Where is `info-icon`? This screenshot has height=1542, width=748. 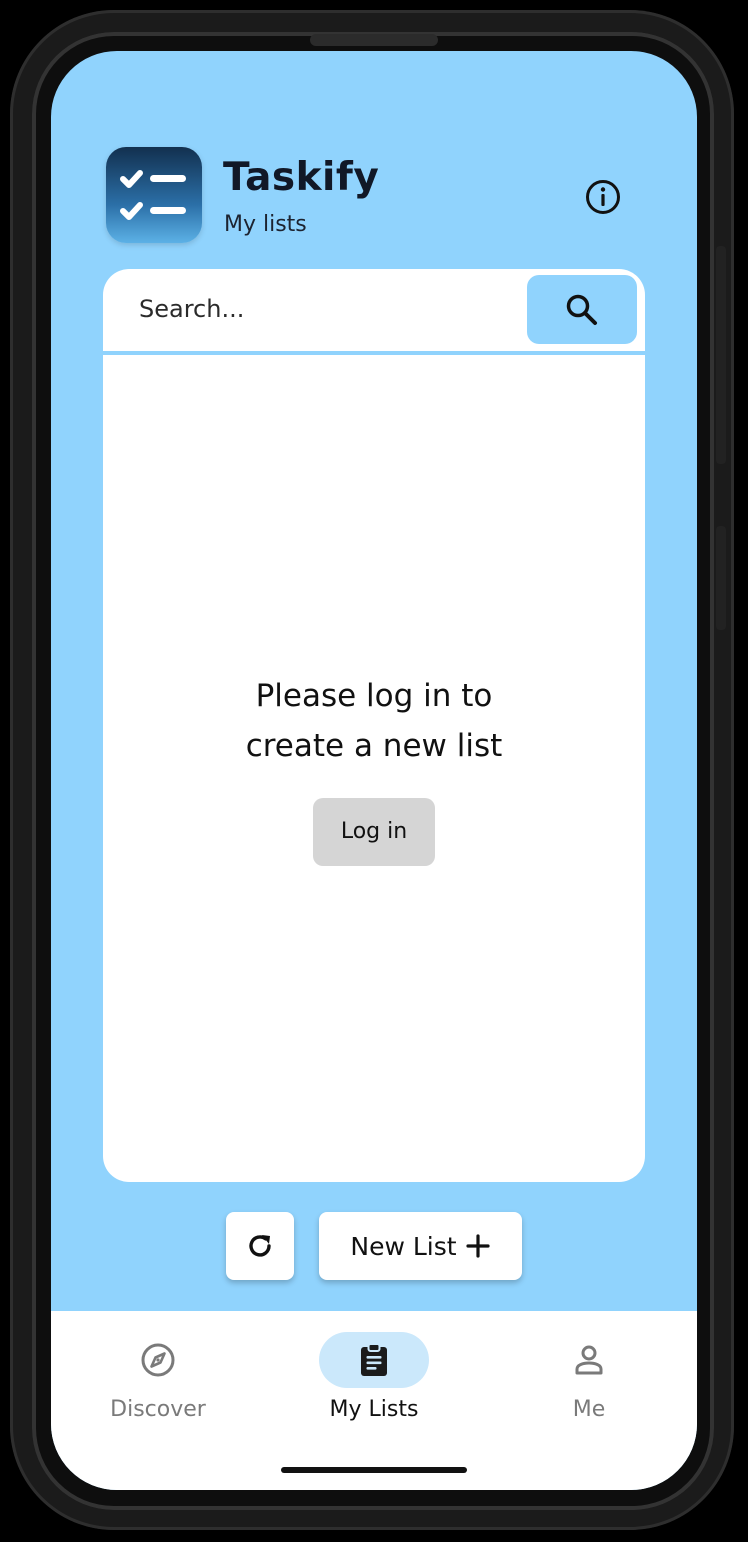
info-icon is located at coordinates (603, 197).